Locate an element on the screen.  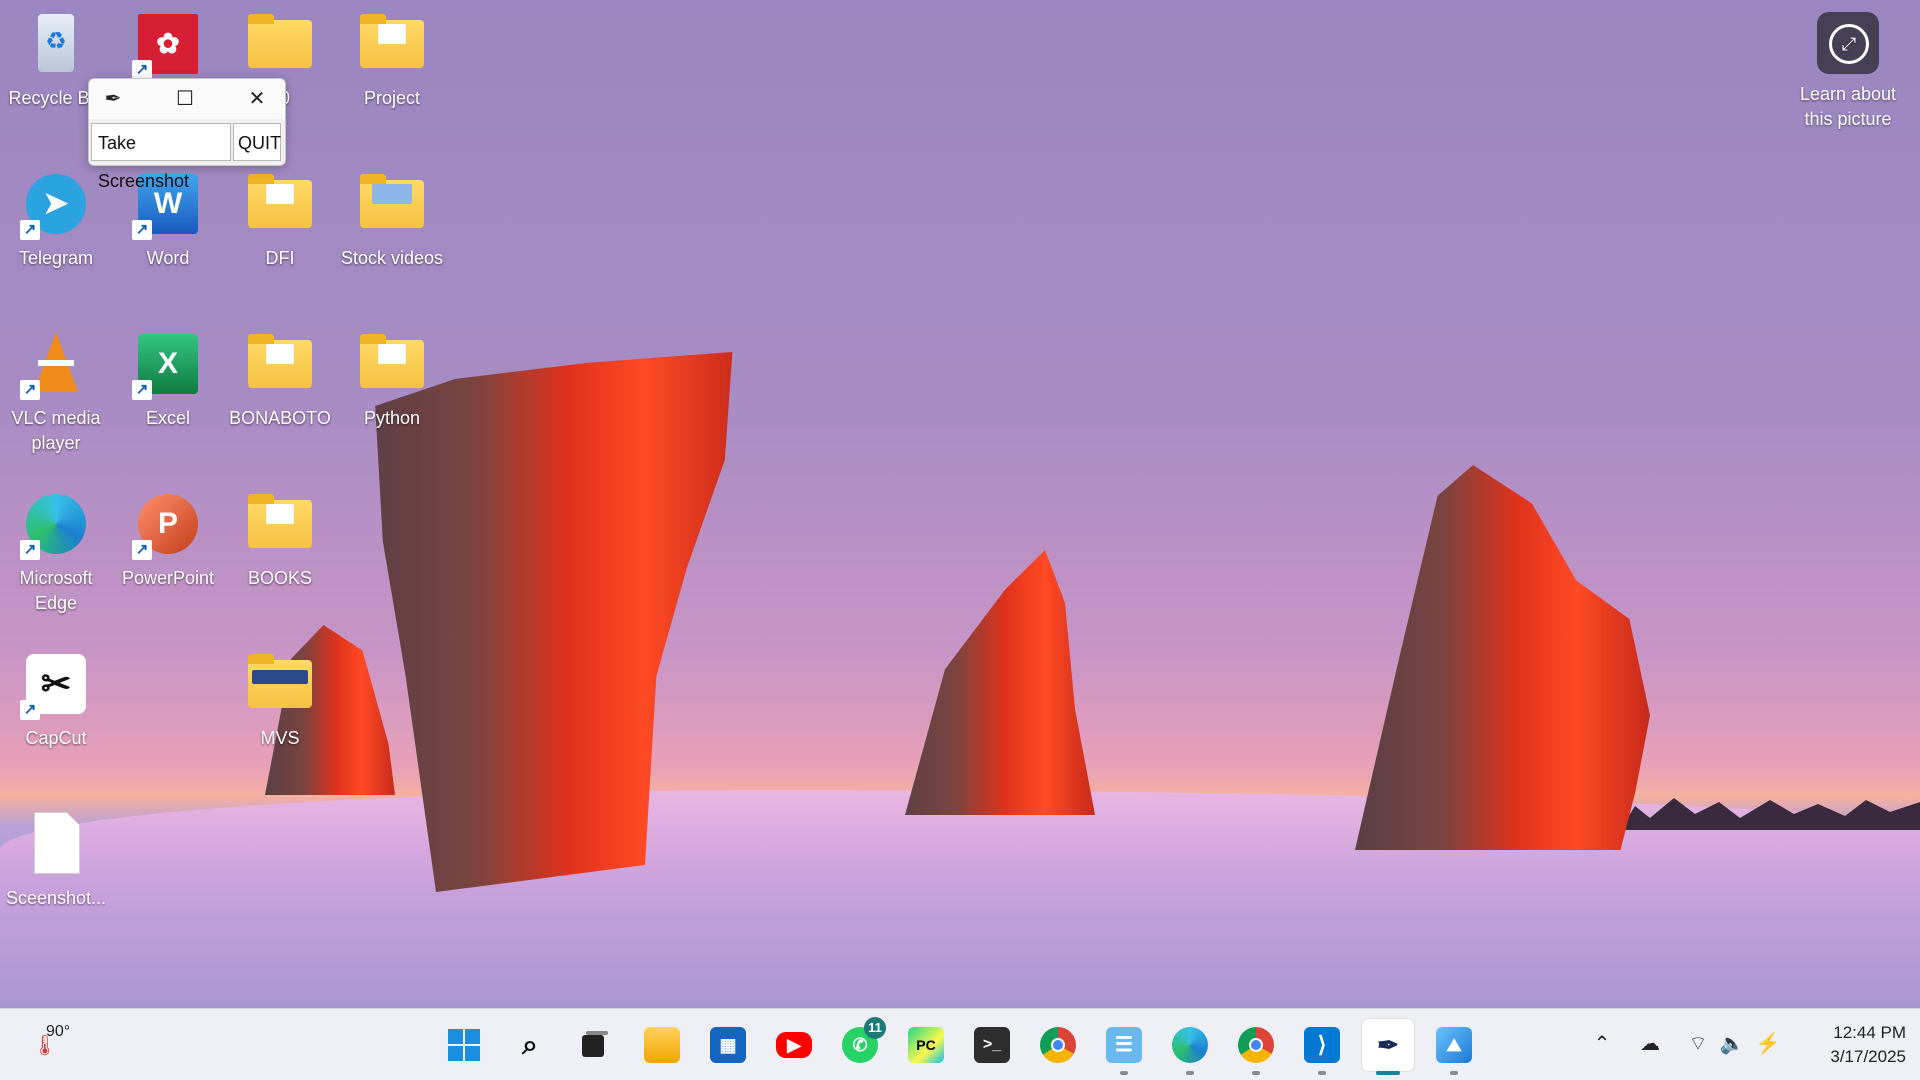
take-screenshot-button: Take Screenshot is located at coordinates (161, 157).